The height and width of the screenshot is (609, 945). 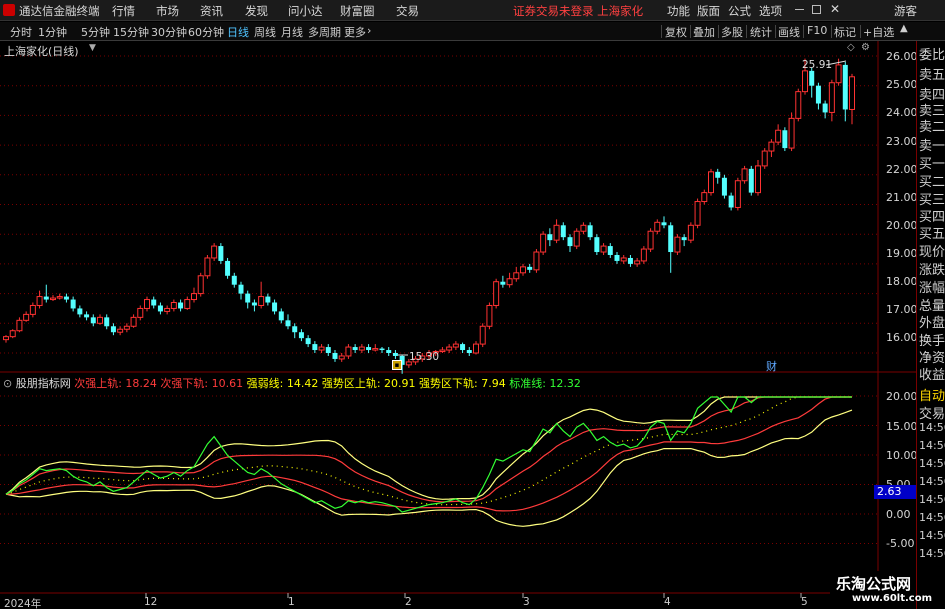 What do you see at coordinates (578, 11) in the screenshot?
I see `trade-login-notice: 证券交易未登录 上海家化` at bounding box center [578, 11].